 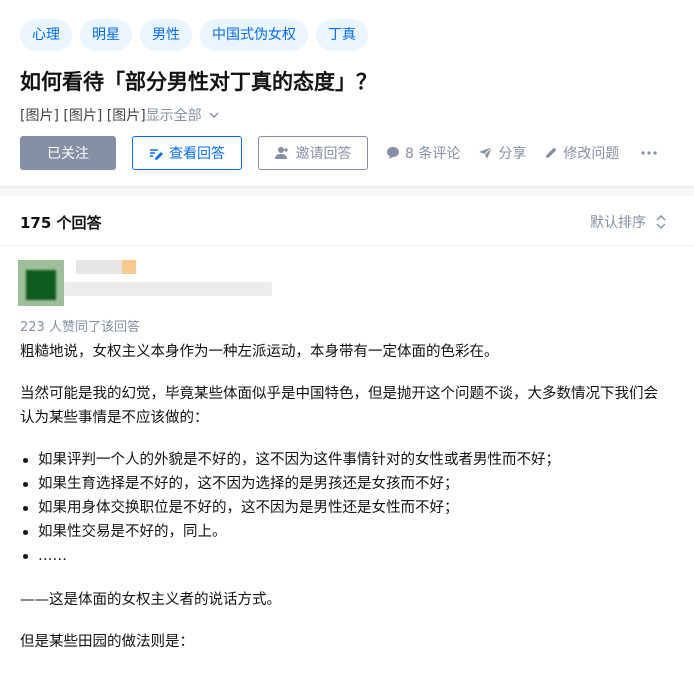 What do you see at coordinates (198, 81) in the screenshot?
I see `question-title: 如何看待「部分男性对丁真的态度」？` at bounding box center [198, 81].